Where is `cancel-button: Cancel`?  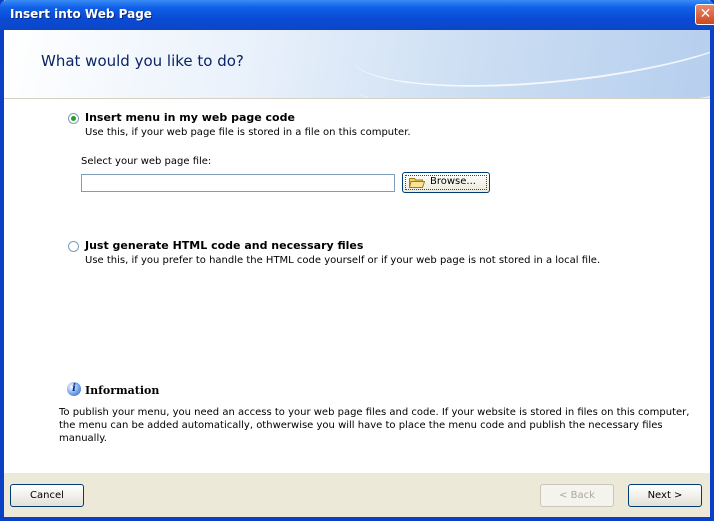
cancel-button: Cancel is located at coordinates (47, 495).